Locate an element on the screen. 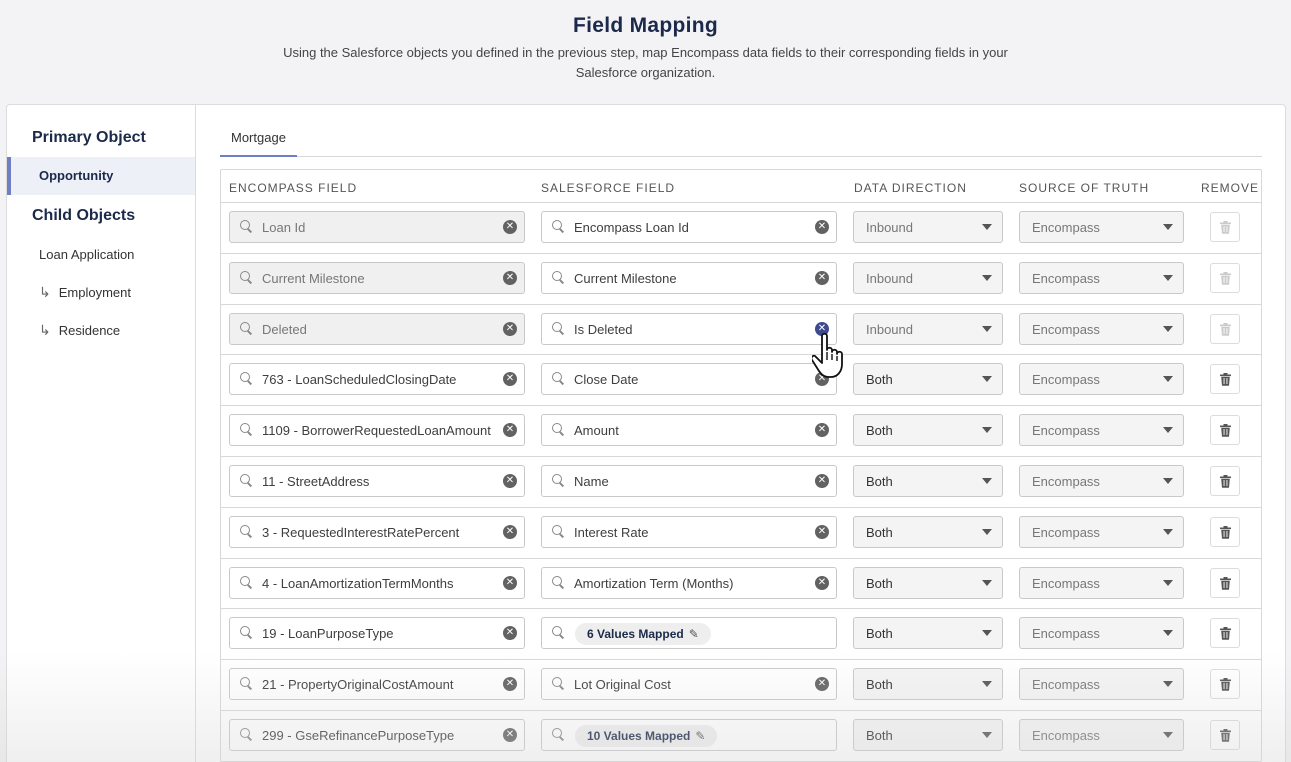 This screenshot has width=1291, height=762. primary-object-heading: Primary Object is located at coordinates (89, 137).